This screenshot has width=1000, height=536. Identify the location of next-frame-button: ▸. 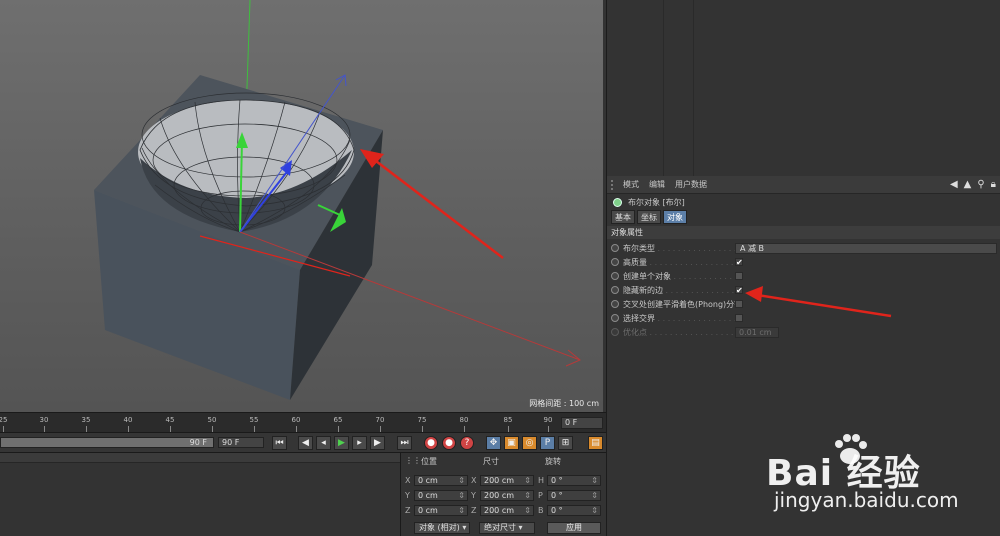
(359, 443).